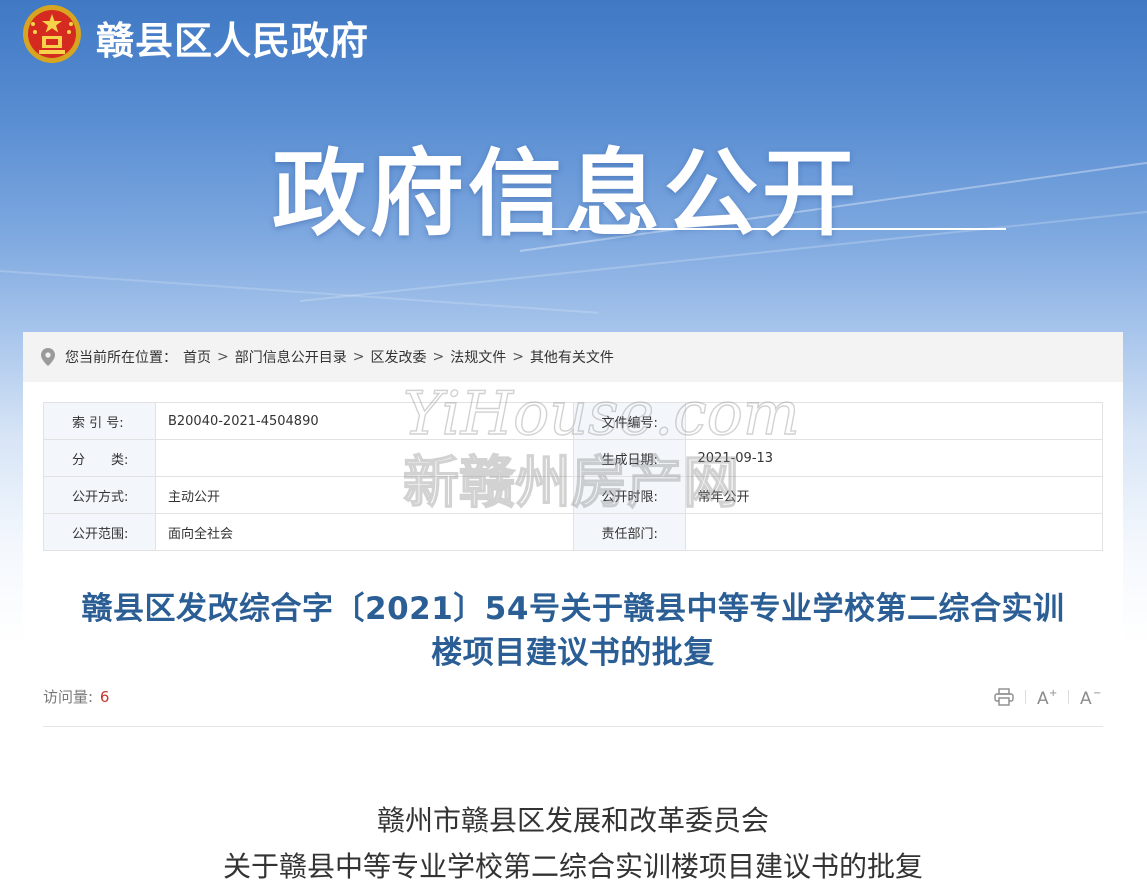 The height and width of the screenshot is (886, 1147). I want to click on font-increase-button: A +, so click(1047, 697).